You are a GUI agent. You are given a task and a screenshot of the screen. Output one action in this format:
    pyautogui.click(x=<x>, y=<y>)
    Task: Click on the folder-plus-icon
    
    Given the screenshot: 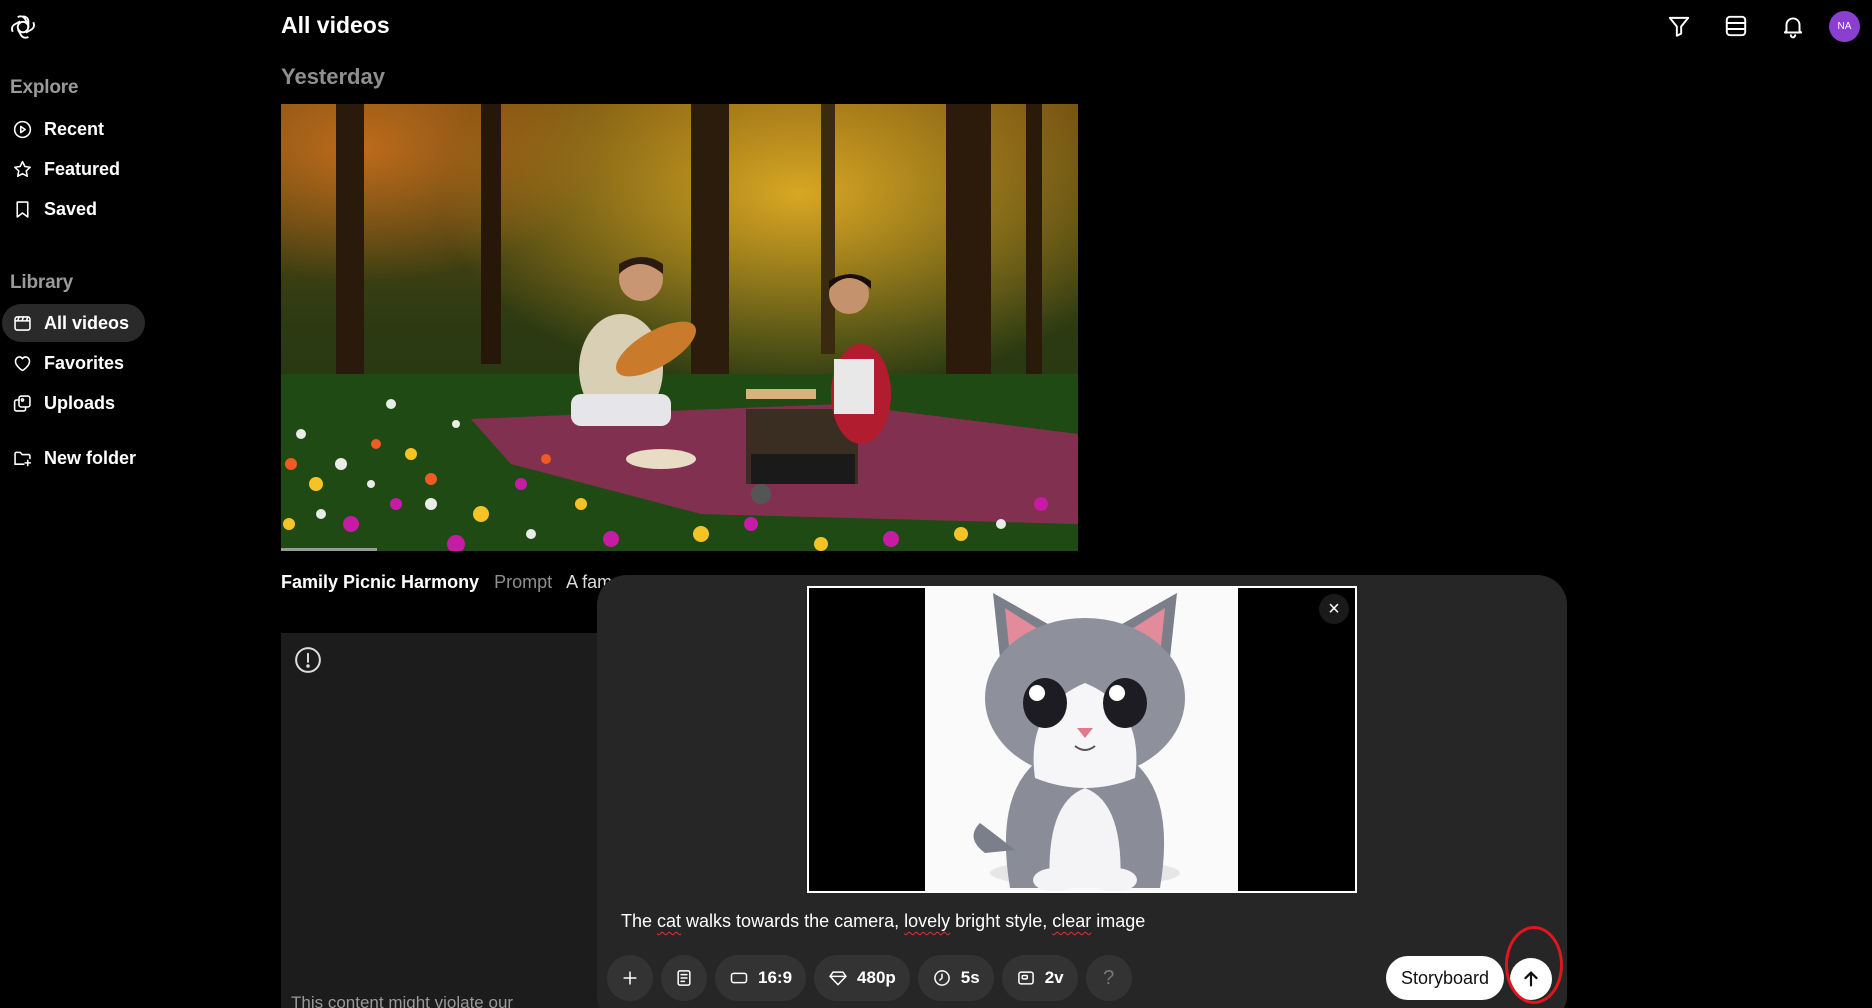 What is the action you would take?
    pyautogui.click(x=22, y=458)
    